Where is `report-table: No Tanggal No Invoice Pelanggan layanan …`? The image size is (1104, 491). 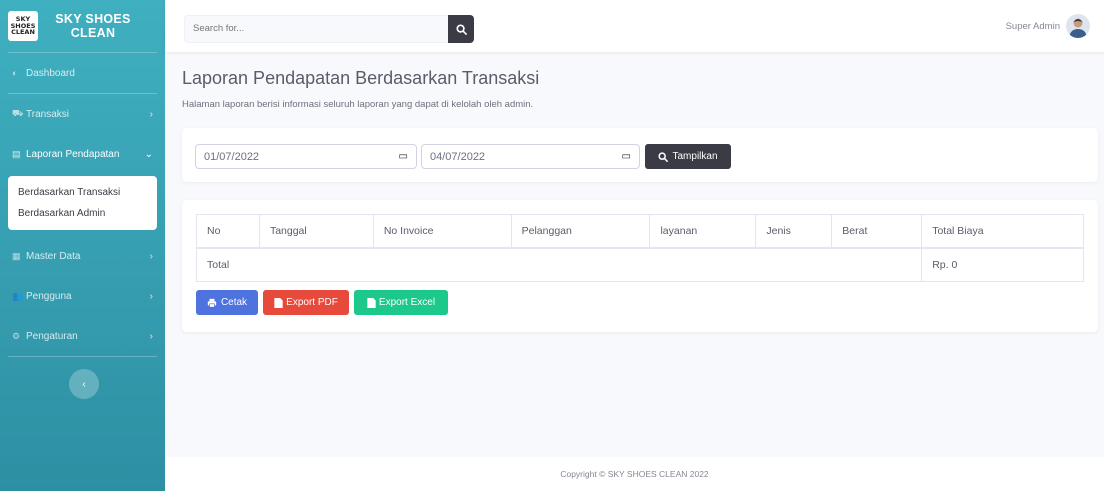 report-table: No Tanggal No Invoice Pelanggan layanan … is located at coordinates (639, 248).